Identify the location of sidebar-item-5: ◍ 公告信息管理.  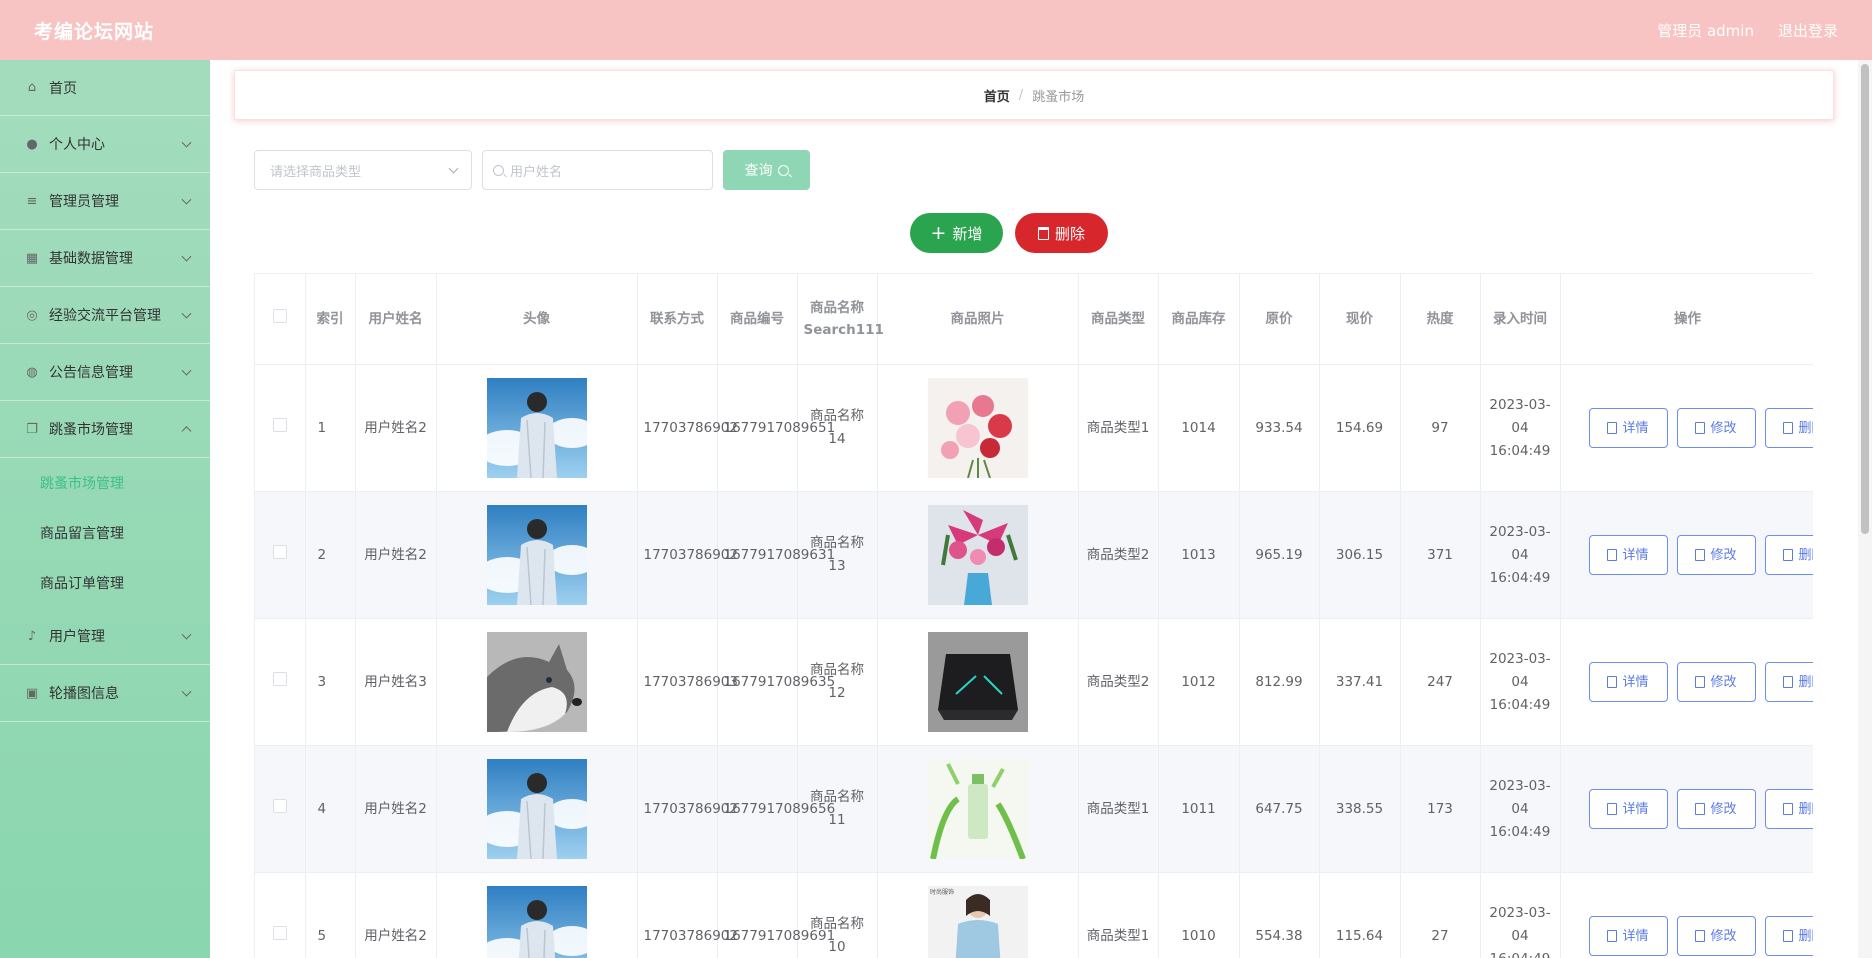
(105, 372).